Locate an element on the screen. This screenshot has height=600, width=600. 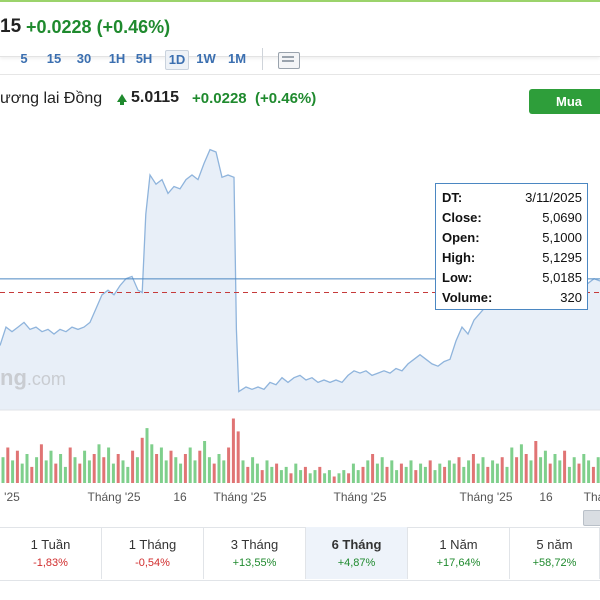
period-tab: 3 Tháng +13,55% is located at coordinates (255, 553).